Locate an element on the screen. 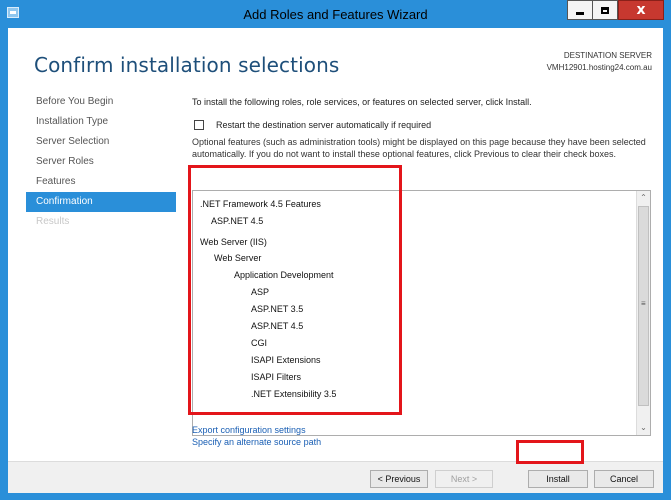 The image size is (671, 500). feature-item: Application Development is located at coordinates (284, 275).